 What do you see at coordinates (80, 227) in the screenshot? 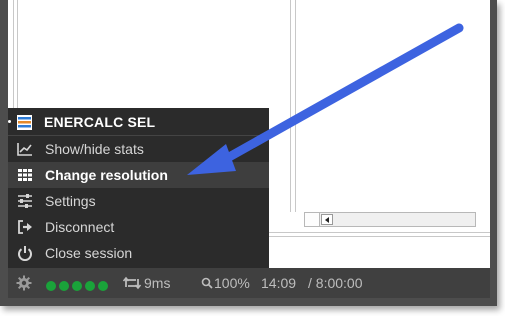
I see `menu-item-label: Disconnect` at bounding box center [80, 227].